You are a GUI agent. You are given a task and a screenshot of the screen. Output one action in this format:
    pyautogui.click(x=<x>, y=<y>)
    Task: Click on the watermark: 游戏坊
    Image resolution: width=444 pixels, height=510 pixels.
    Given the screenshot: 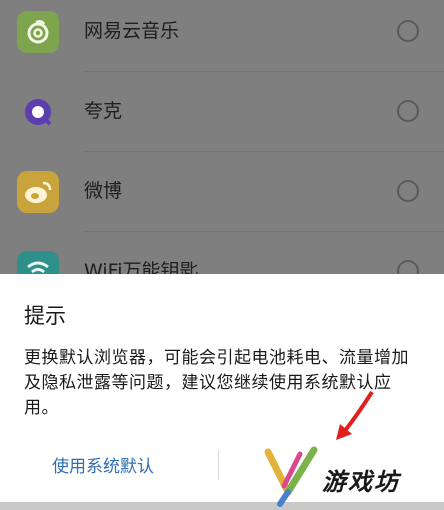 What is the action you would take?
    pyautogui.click(x=353, y=476)
    